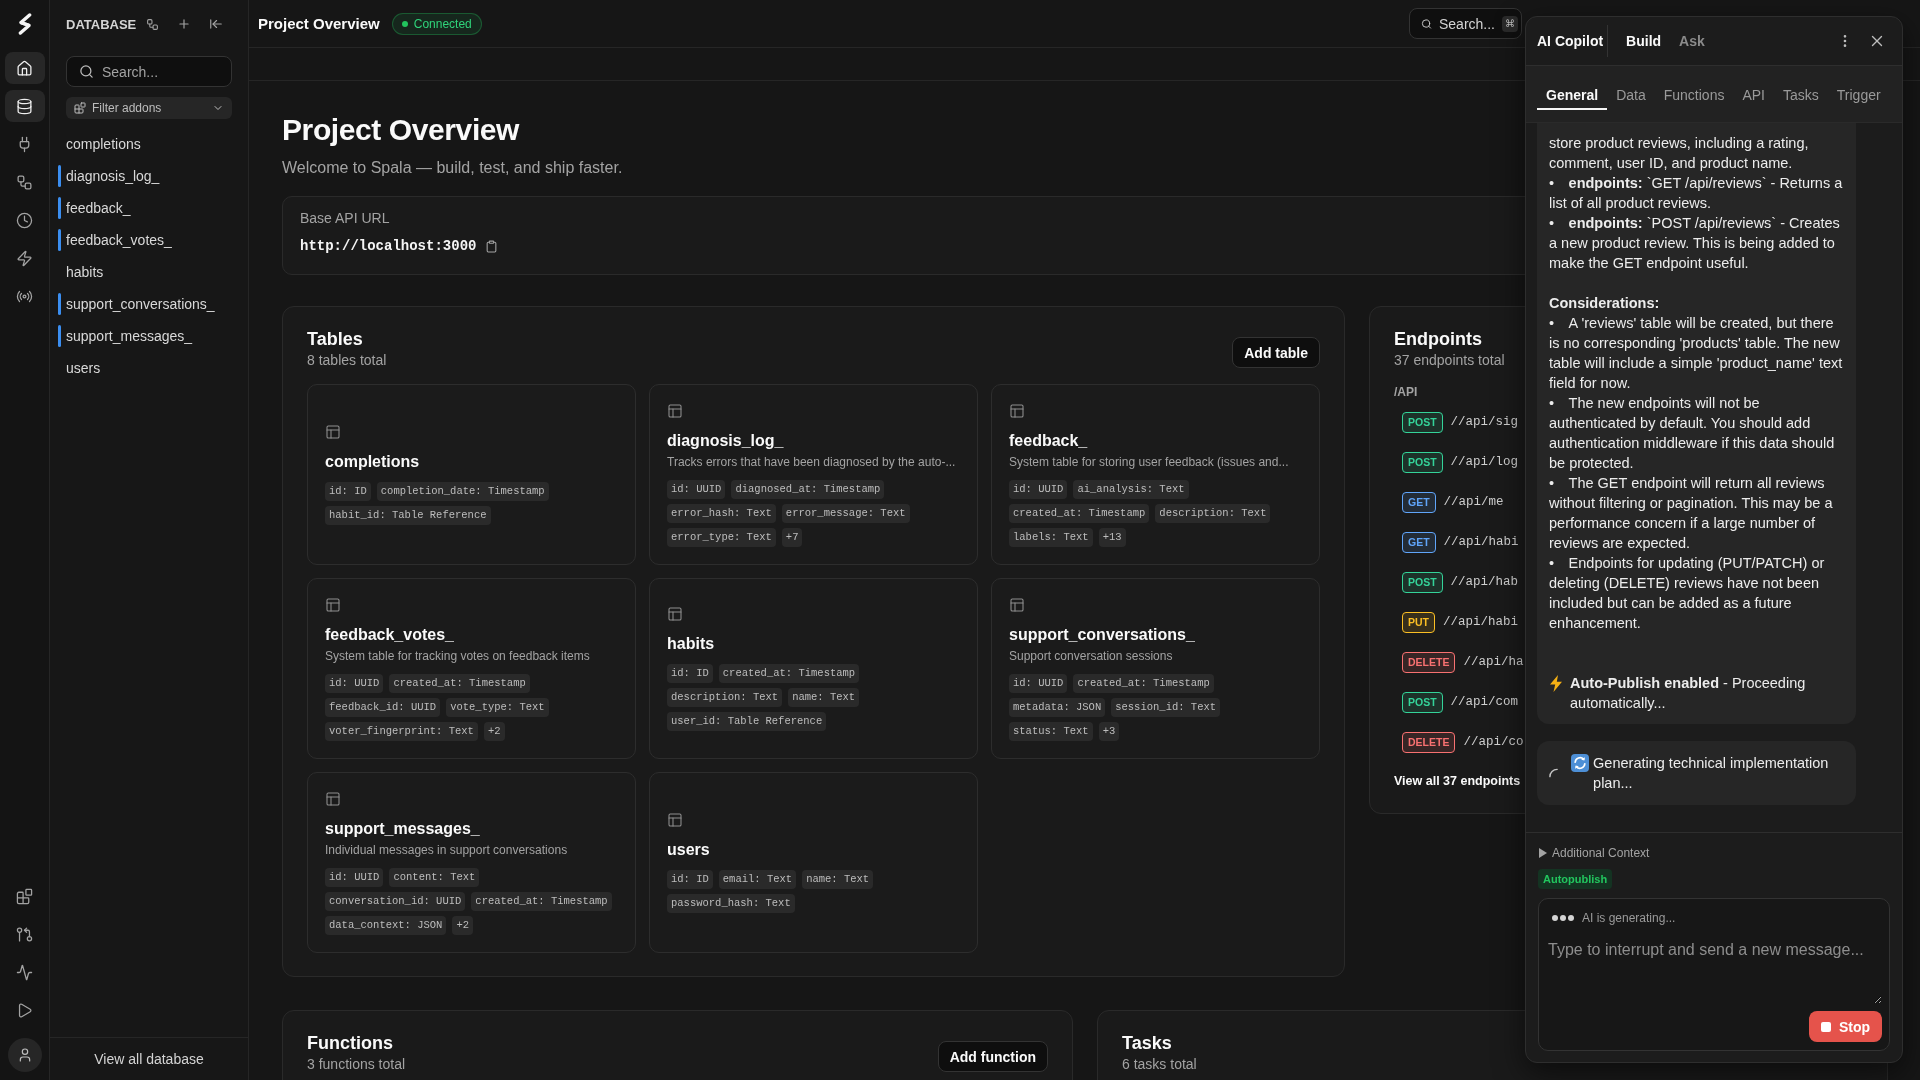 Image resolution: width=1920 pixels, height=1080 pixels. I want to click on user-avatar-icon, so click(24, 1055).